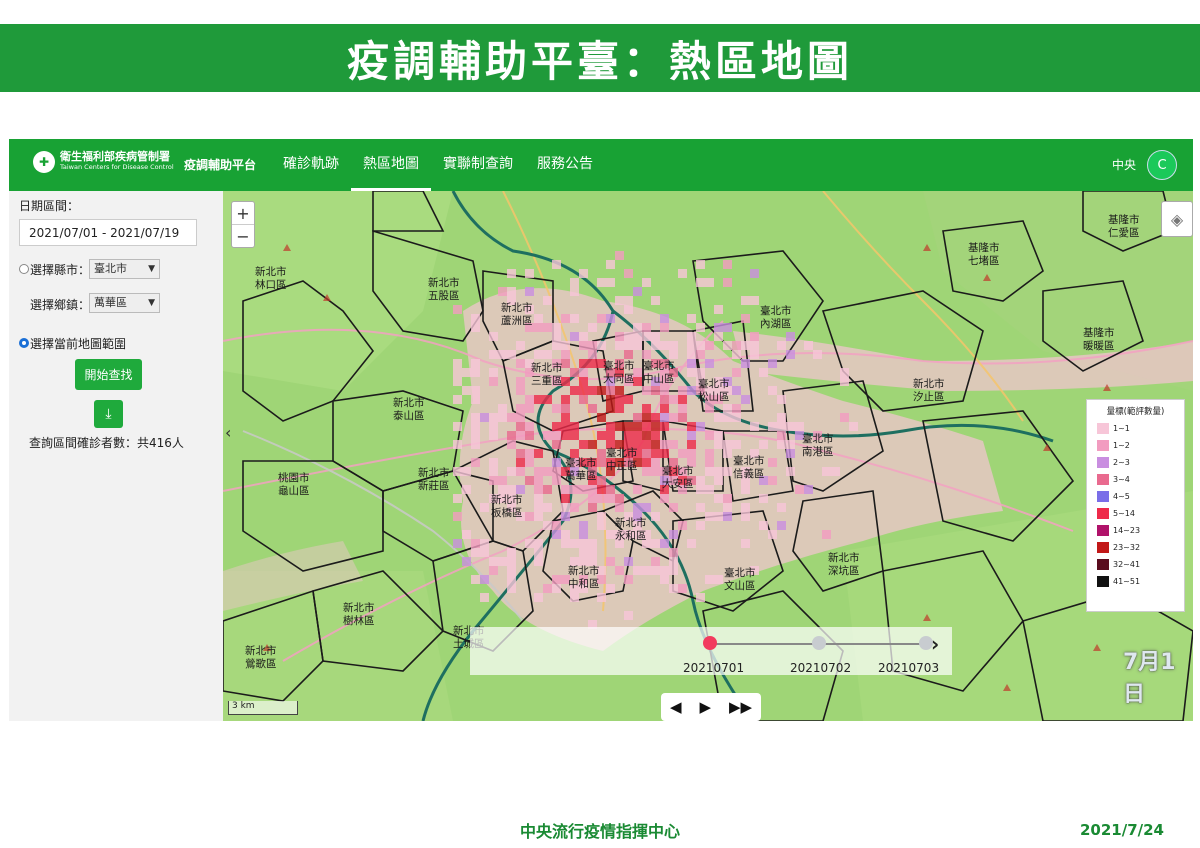 This screenshot has width=1200, height=848. Describe the element at coordinates (1118, 530) in the screenshot. I see `legend-item: 14~23` at that location.